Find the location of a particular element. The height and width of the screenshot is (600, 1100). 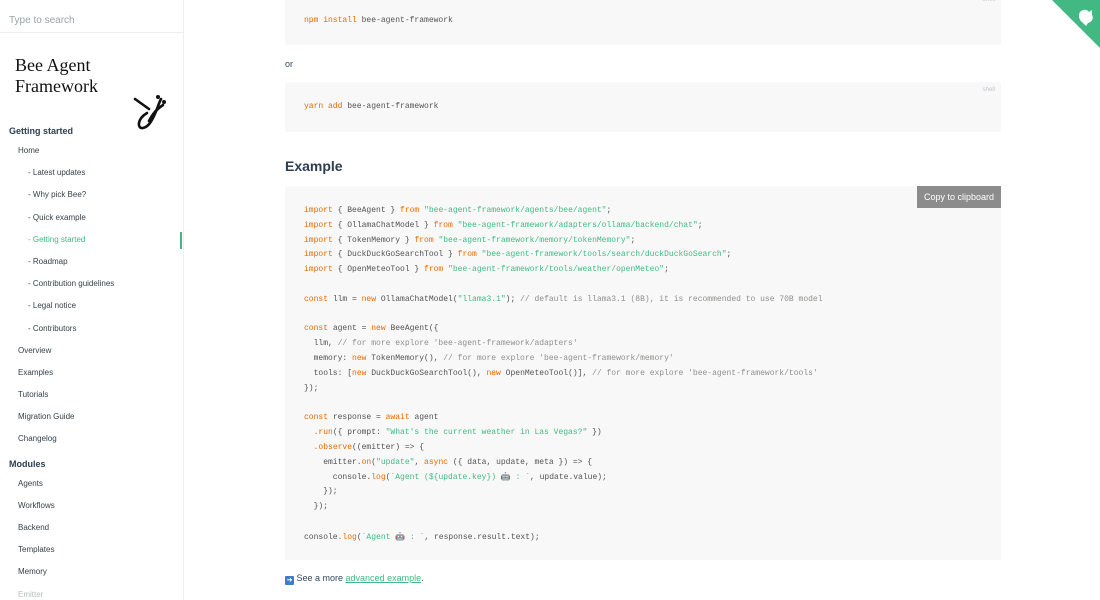

code-token: { BeeAgent } is located at coordinates (366, 210).